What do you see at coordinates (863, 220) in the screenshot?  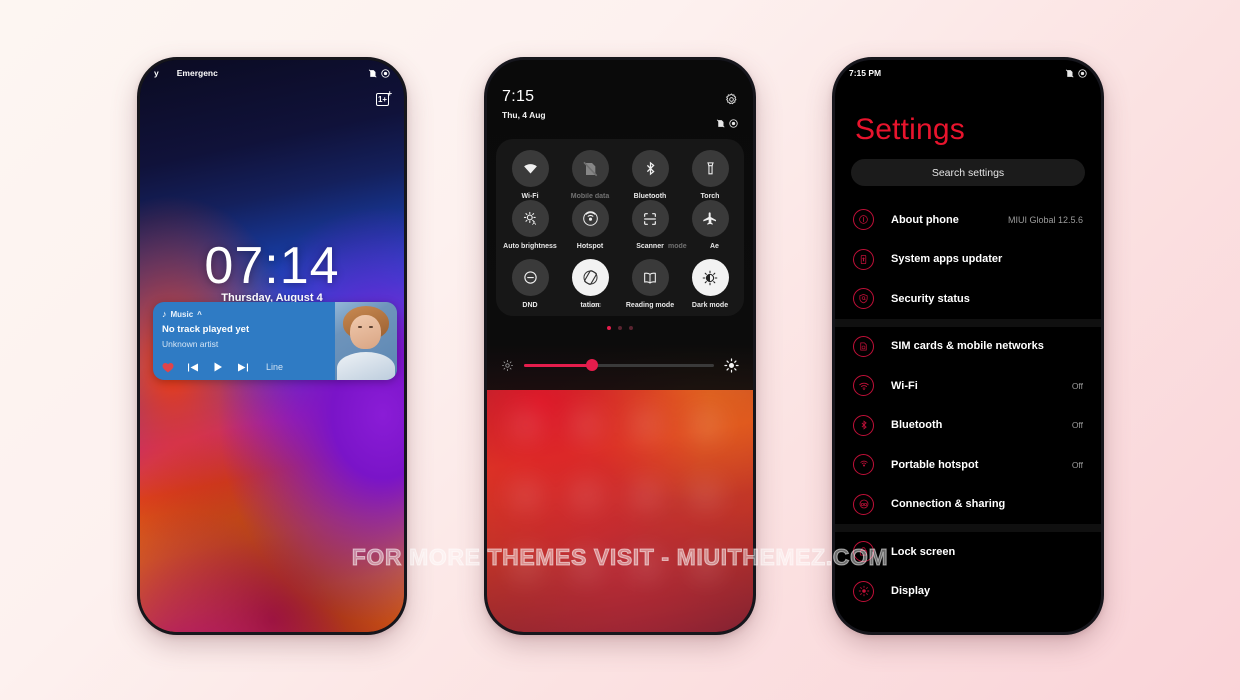 I see `info-circle-icon` at bounding box center [863, 220].